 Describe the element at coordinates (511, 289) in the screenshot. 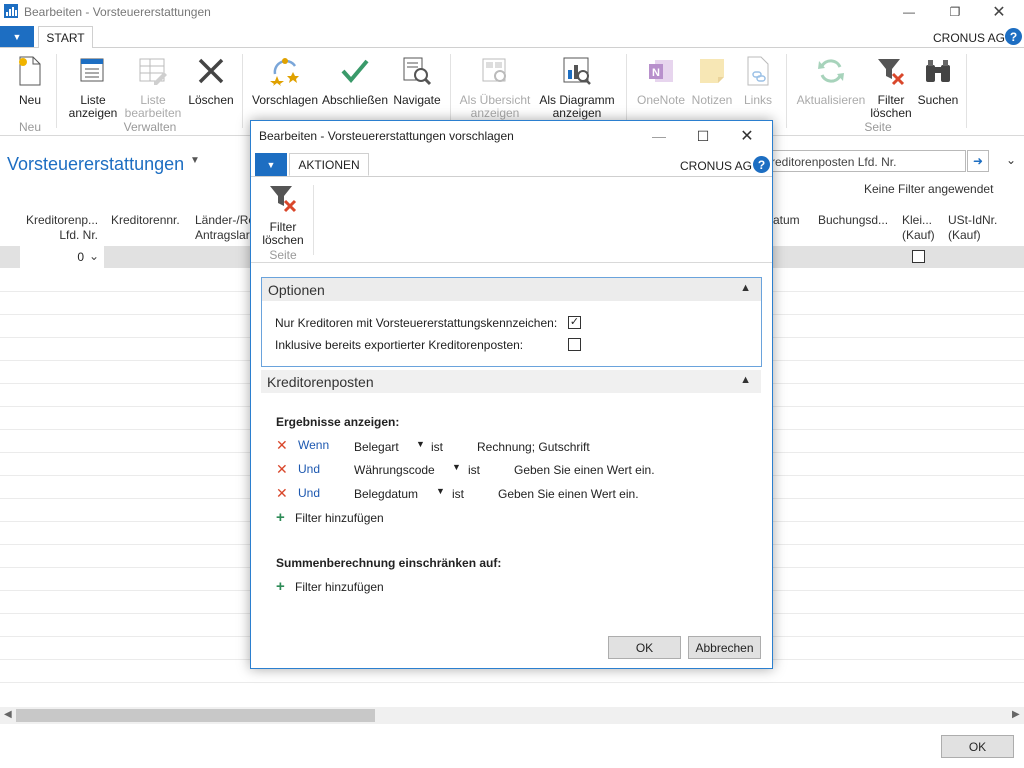

I see `optionen-header: Optionen ▲` at that location.